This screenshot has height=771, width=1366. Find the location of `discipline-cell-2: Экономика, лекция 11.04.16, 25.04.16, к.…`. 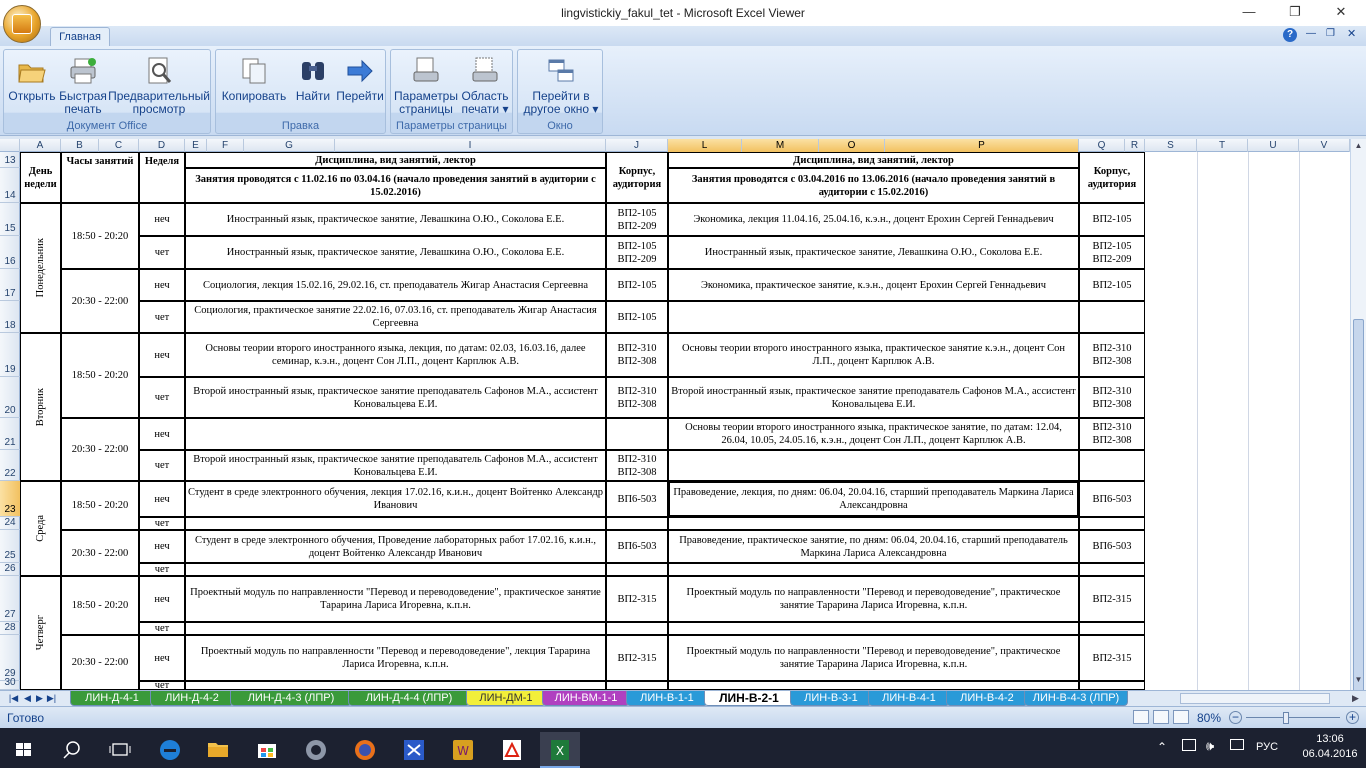

discipline-cell-2: Экономика, лекция 11.04.16, 25.04.16, к.… is located at coordinates (873, 219).